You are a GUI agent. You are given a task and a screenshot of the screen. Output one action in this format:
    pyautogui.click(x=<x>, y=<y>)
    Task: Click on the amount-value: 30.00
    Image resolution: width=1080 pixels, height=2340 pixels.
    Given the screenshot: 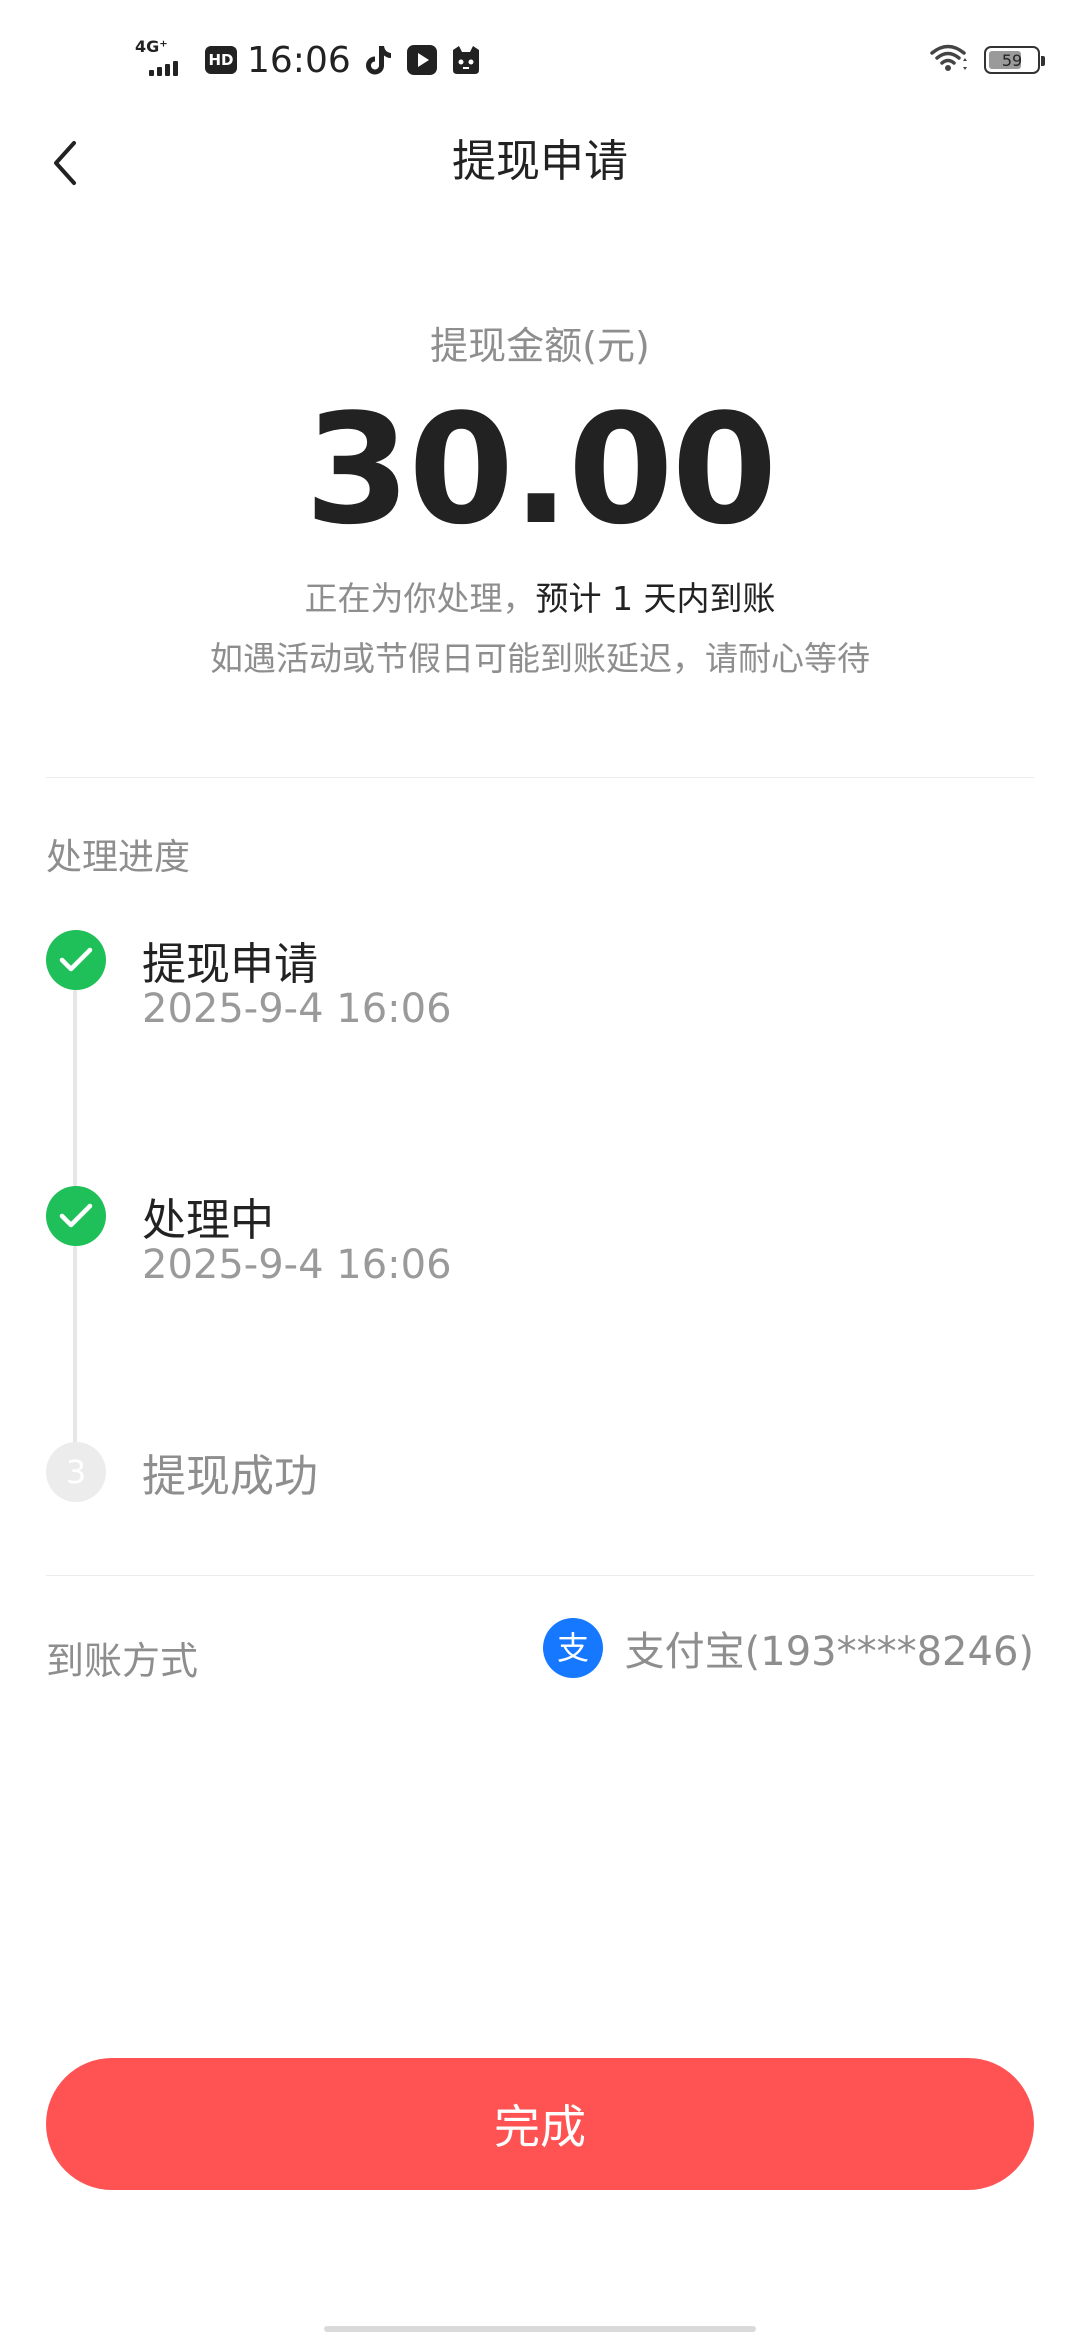 What is the action you would take?
    pyautogui.click(x=541, y=469)
    